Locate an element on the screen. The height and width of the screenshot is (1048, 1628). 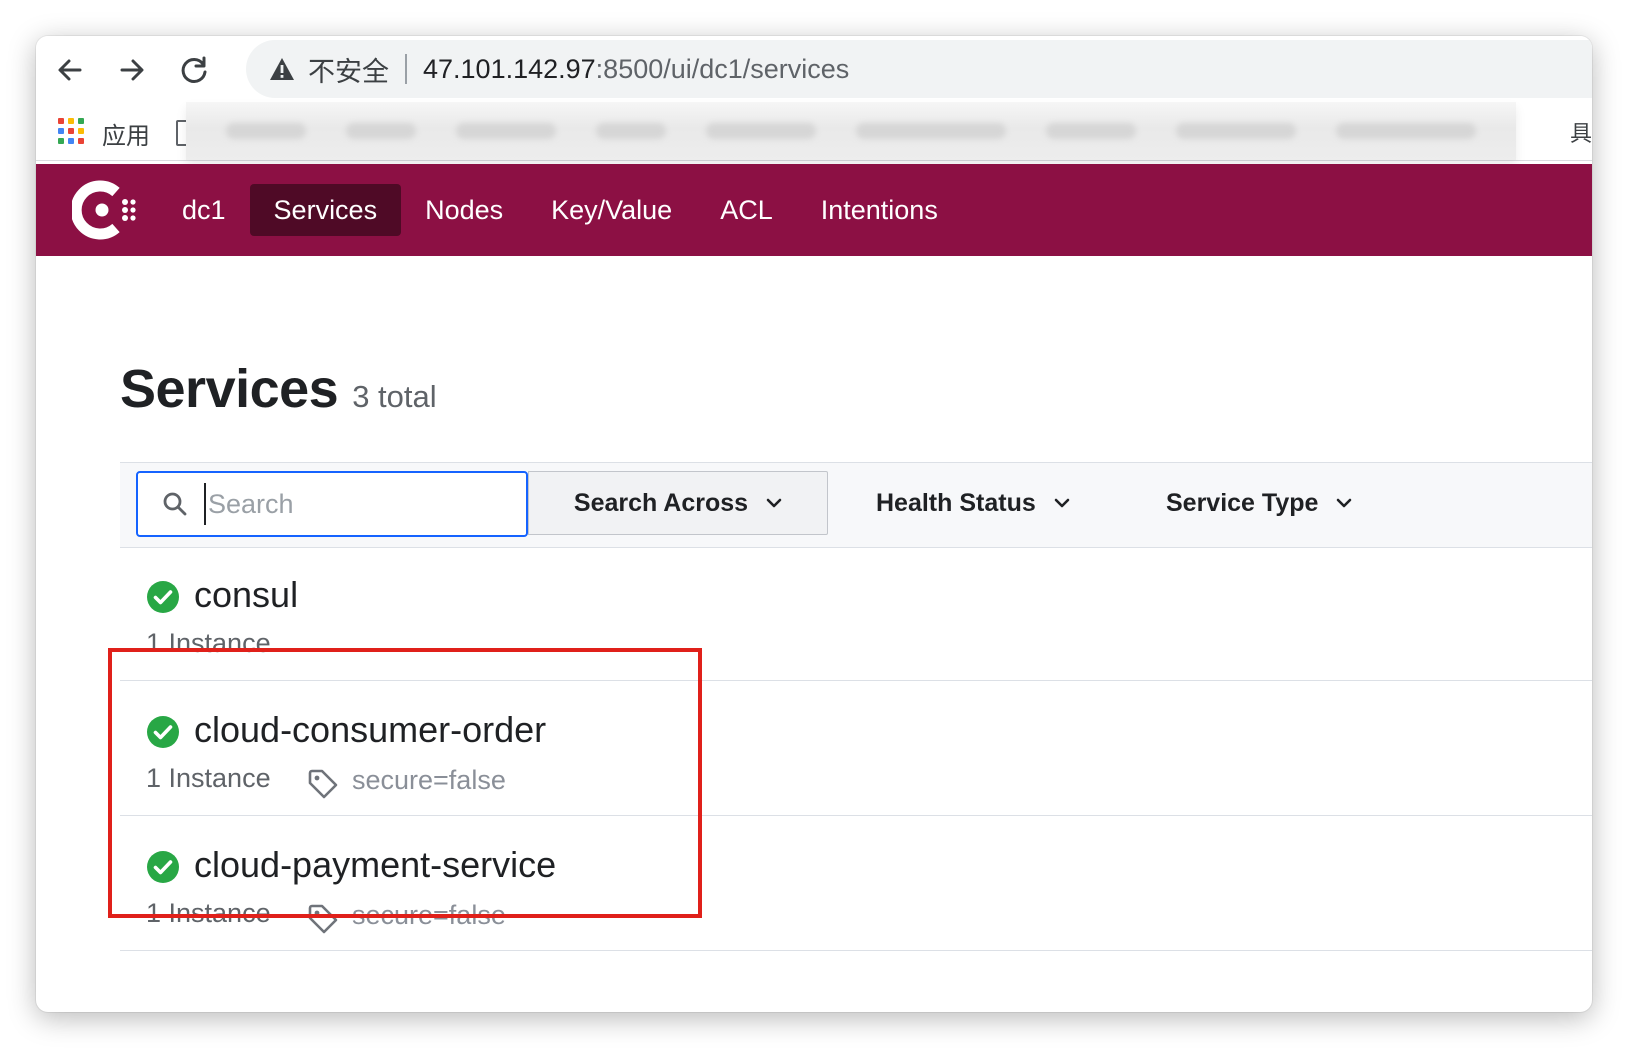
filter-bar: Search Across Health Status Service Type is located at coordinates (856, 505).